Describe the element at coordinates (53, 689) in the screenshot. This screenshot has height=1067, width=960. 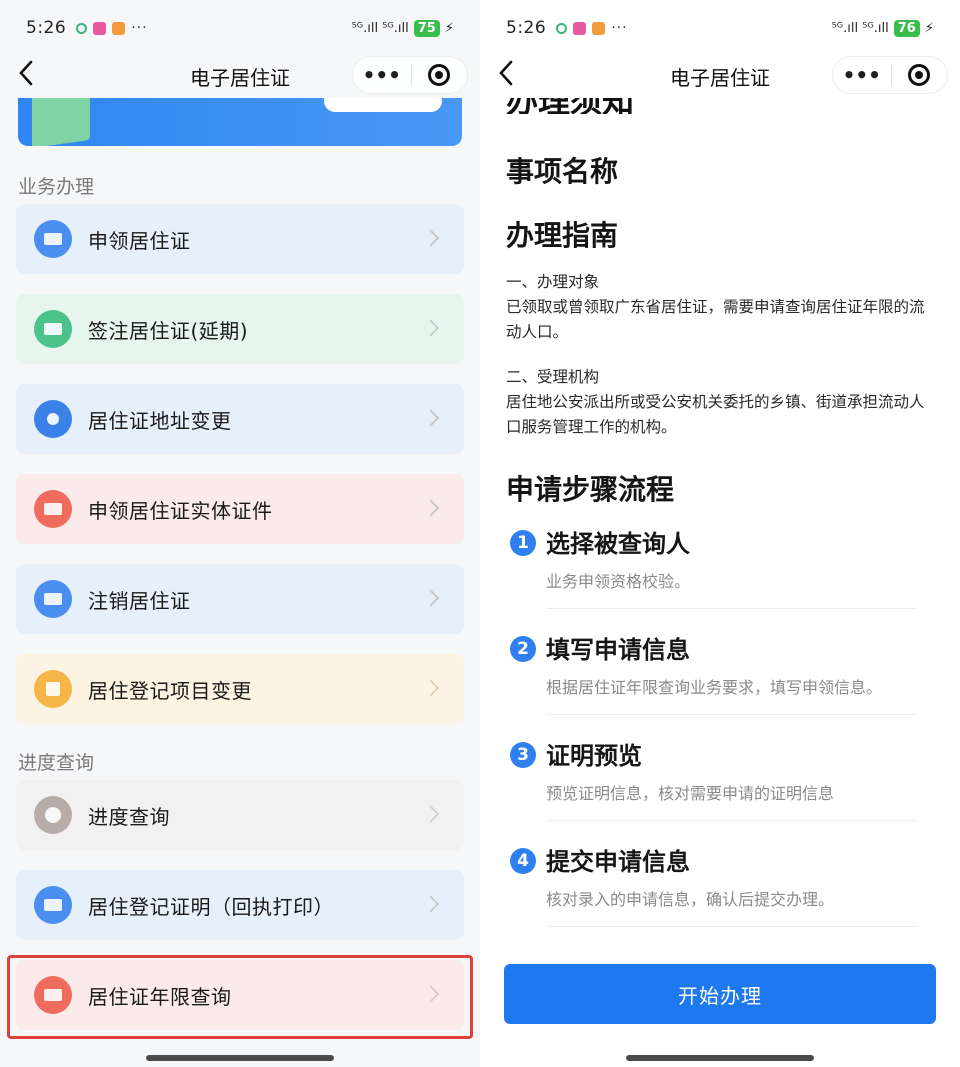
I see `change-items-icon` at that location.